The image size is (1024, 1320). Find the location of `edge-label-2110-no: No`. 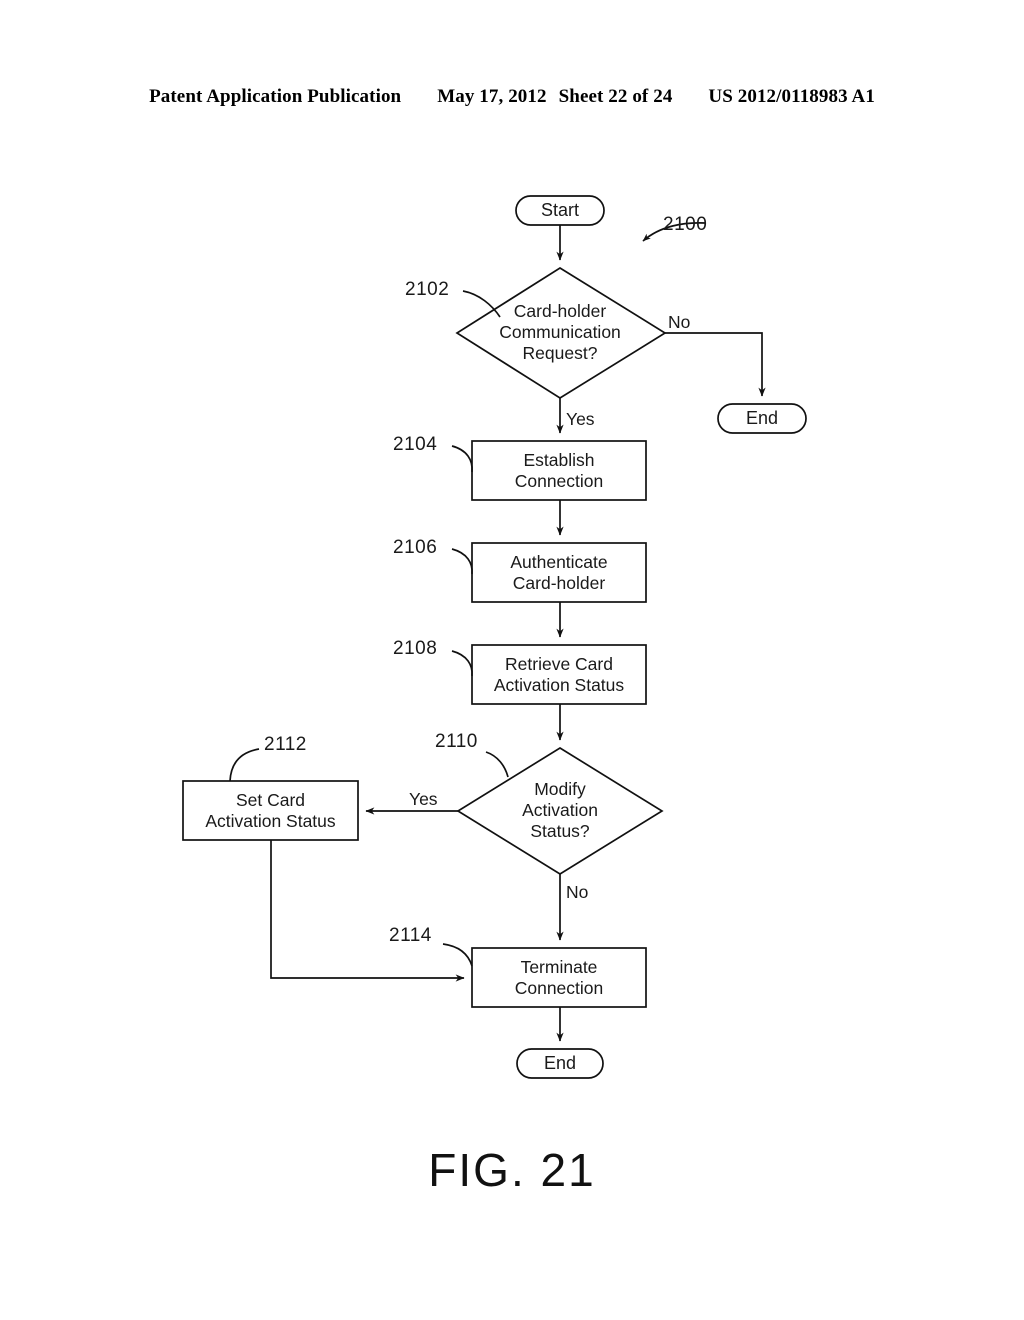

edge-label-2110-no: No is located at coordinates (577, 892).